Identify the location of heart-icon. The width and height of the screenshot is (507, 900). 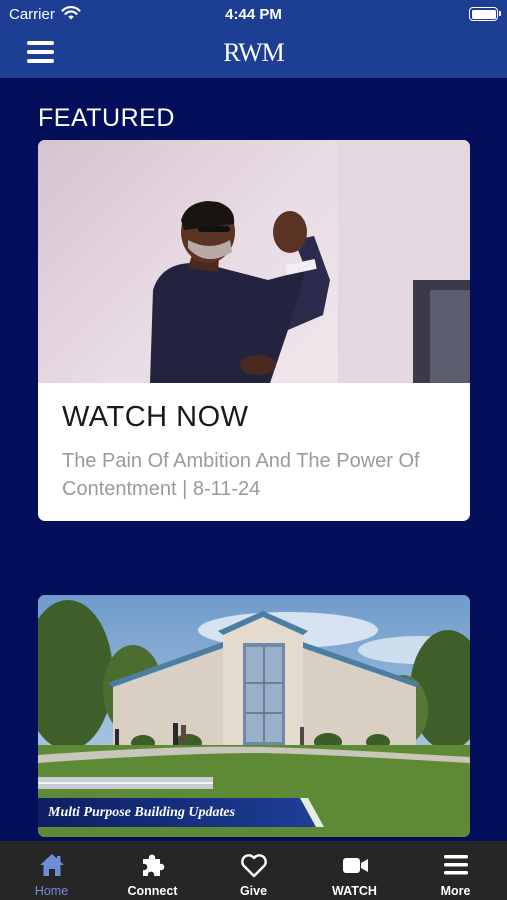
(253, 866).